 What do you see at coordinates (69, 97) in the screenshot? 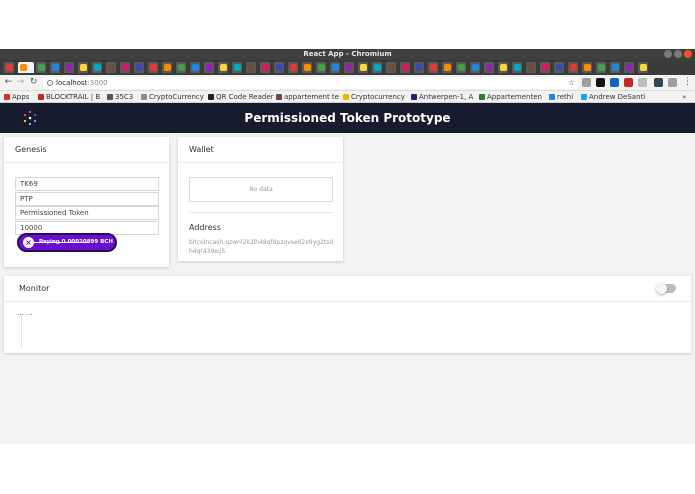
I see `bookmark-item: BLOCKTRAIL | B` at bounding box center [69, 97].